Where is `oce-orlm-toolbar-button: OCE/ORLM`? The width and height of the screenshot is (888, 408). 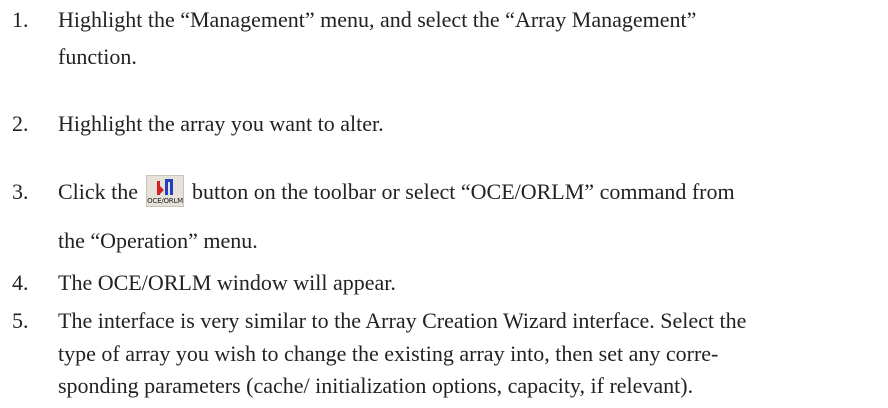
oce-orlm-toolbar-button: OCE/ORLM is located at coordinates (165, 190).